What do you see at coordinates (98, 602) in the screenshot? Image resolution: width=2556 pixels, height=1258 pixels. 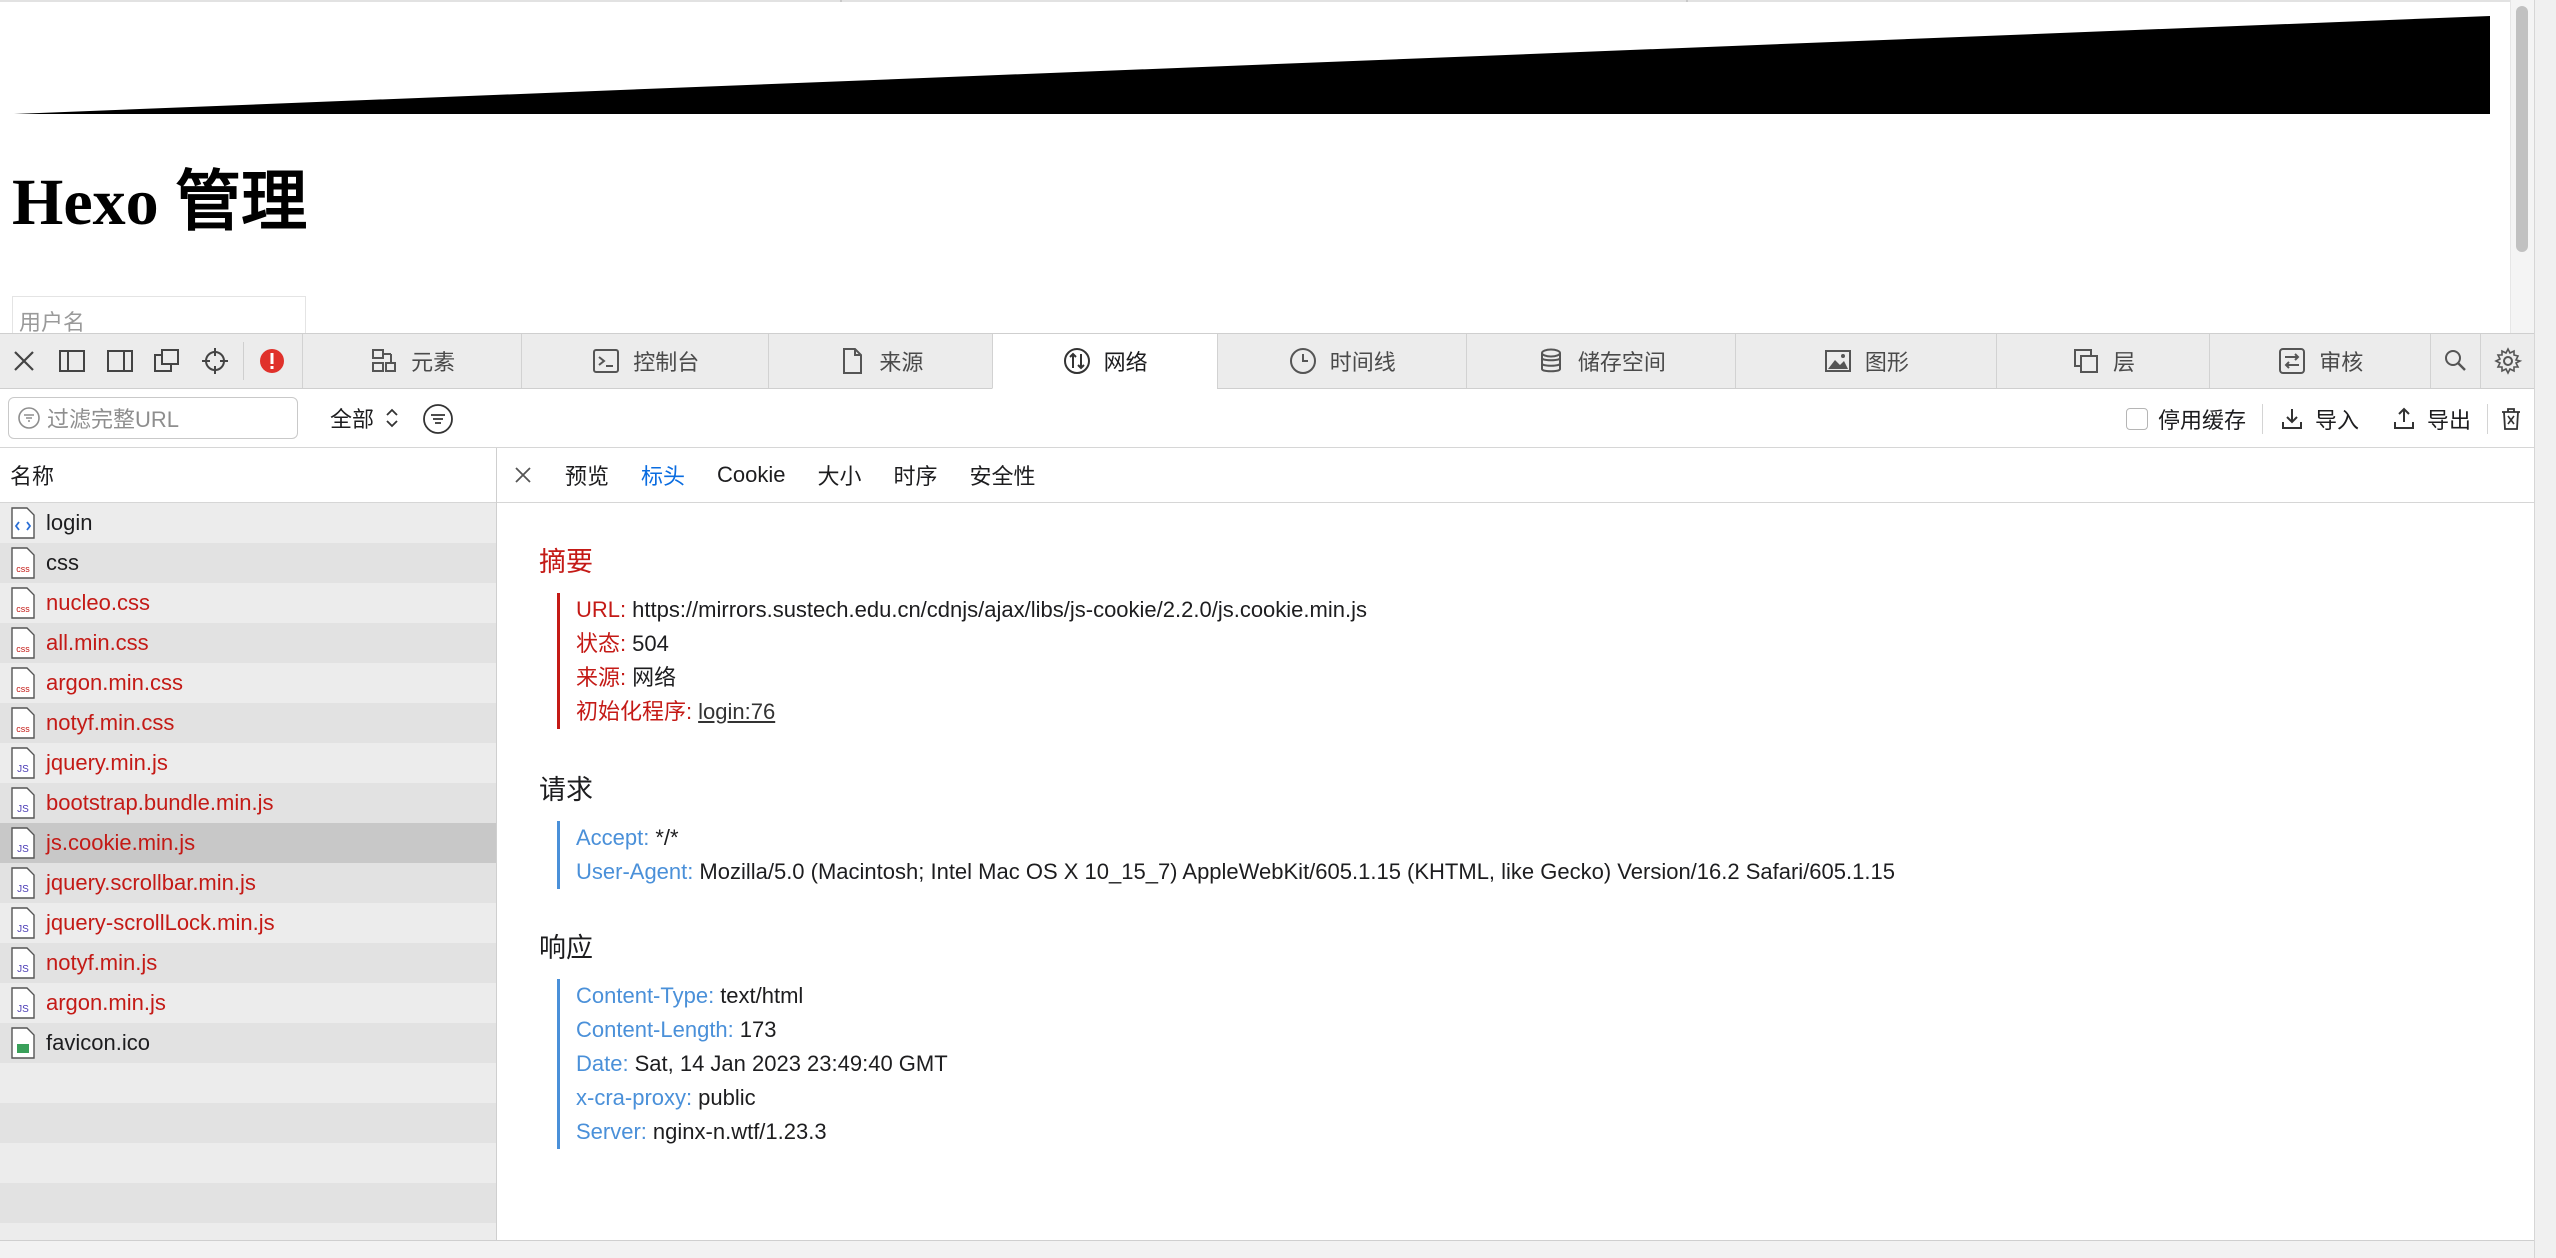 I see `request-name: nucleo.css` at bounding box center [98, 602].